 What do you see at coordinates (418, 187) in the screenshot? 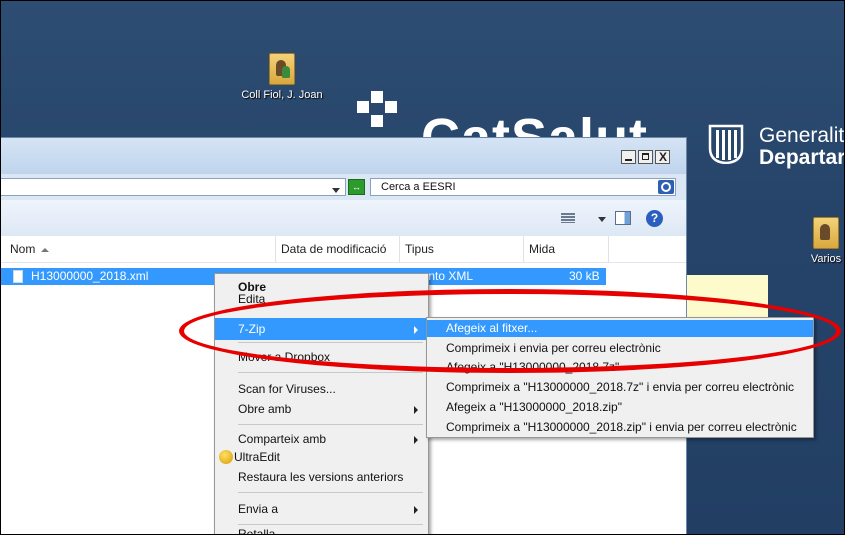
I see `search-placeholder: Cerca a EESRI` at bounding box center [418, 187].